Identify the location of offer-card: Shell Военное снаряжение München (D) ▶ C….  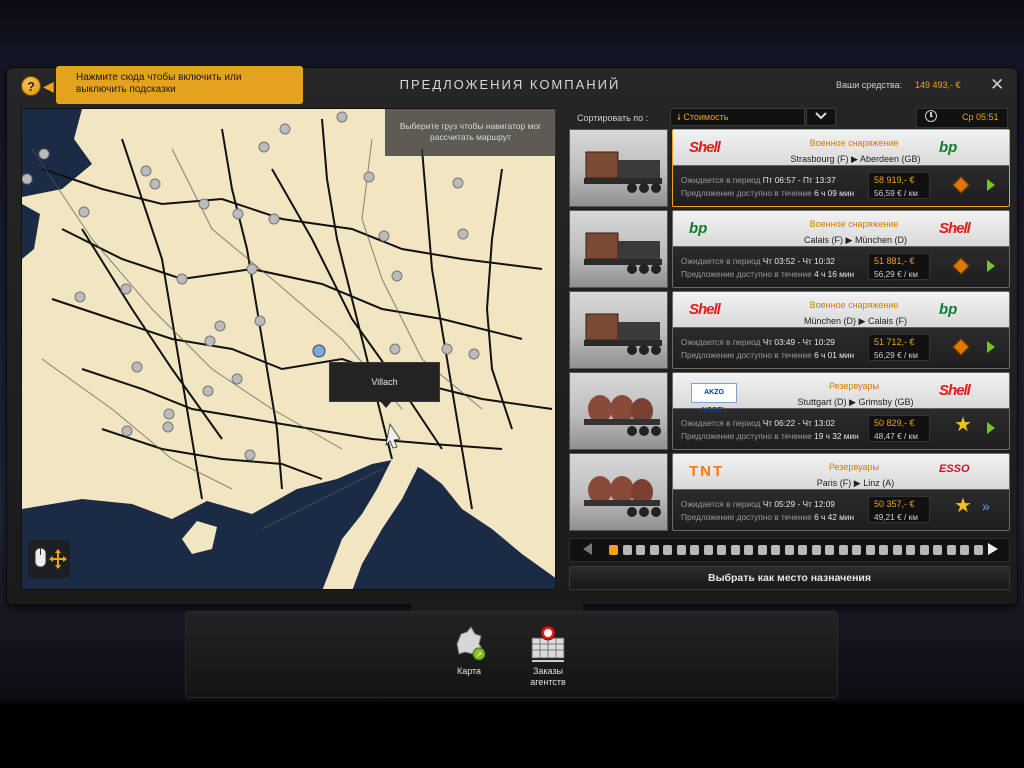
(841, 330).